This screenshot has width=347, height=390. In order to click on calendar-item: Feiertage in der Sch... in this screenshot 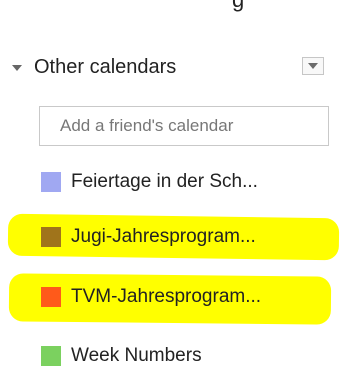, I will do `click(173, 182)`.